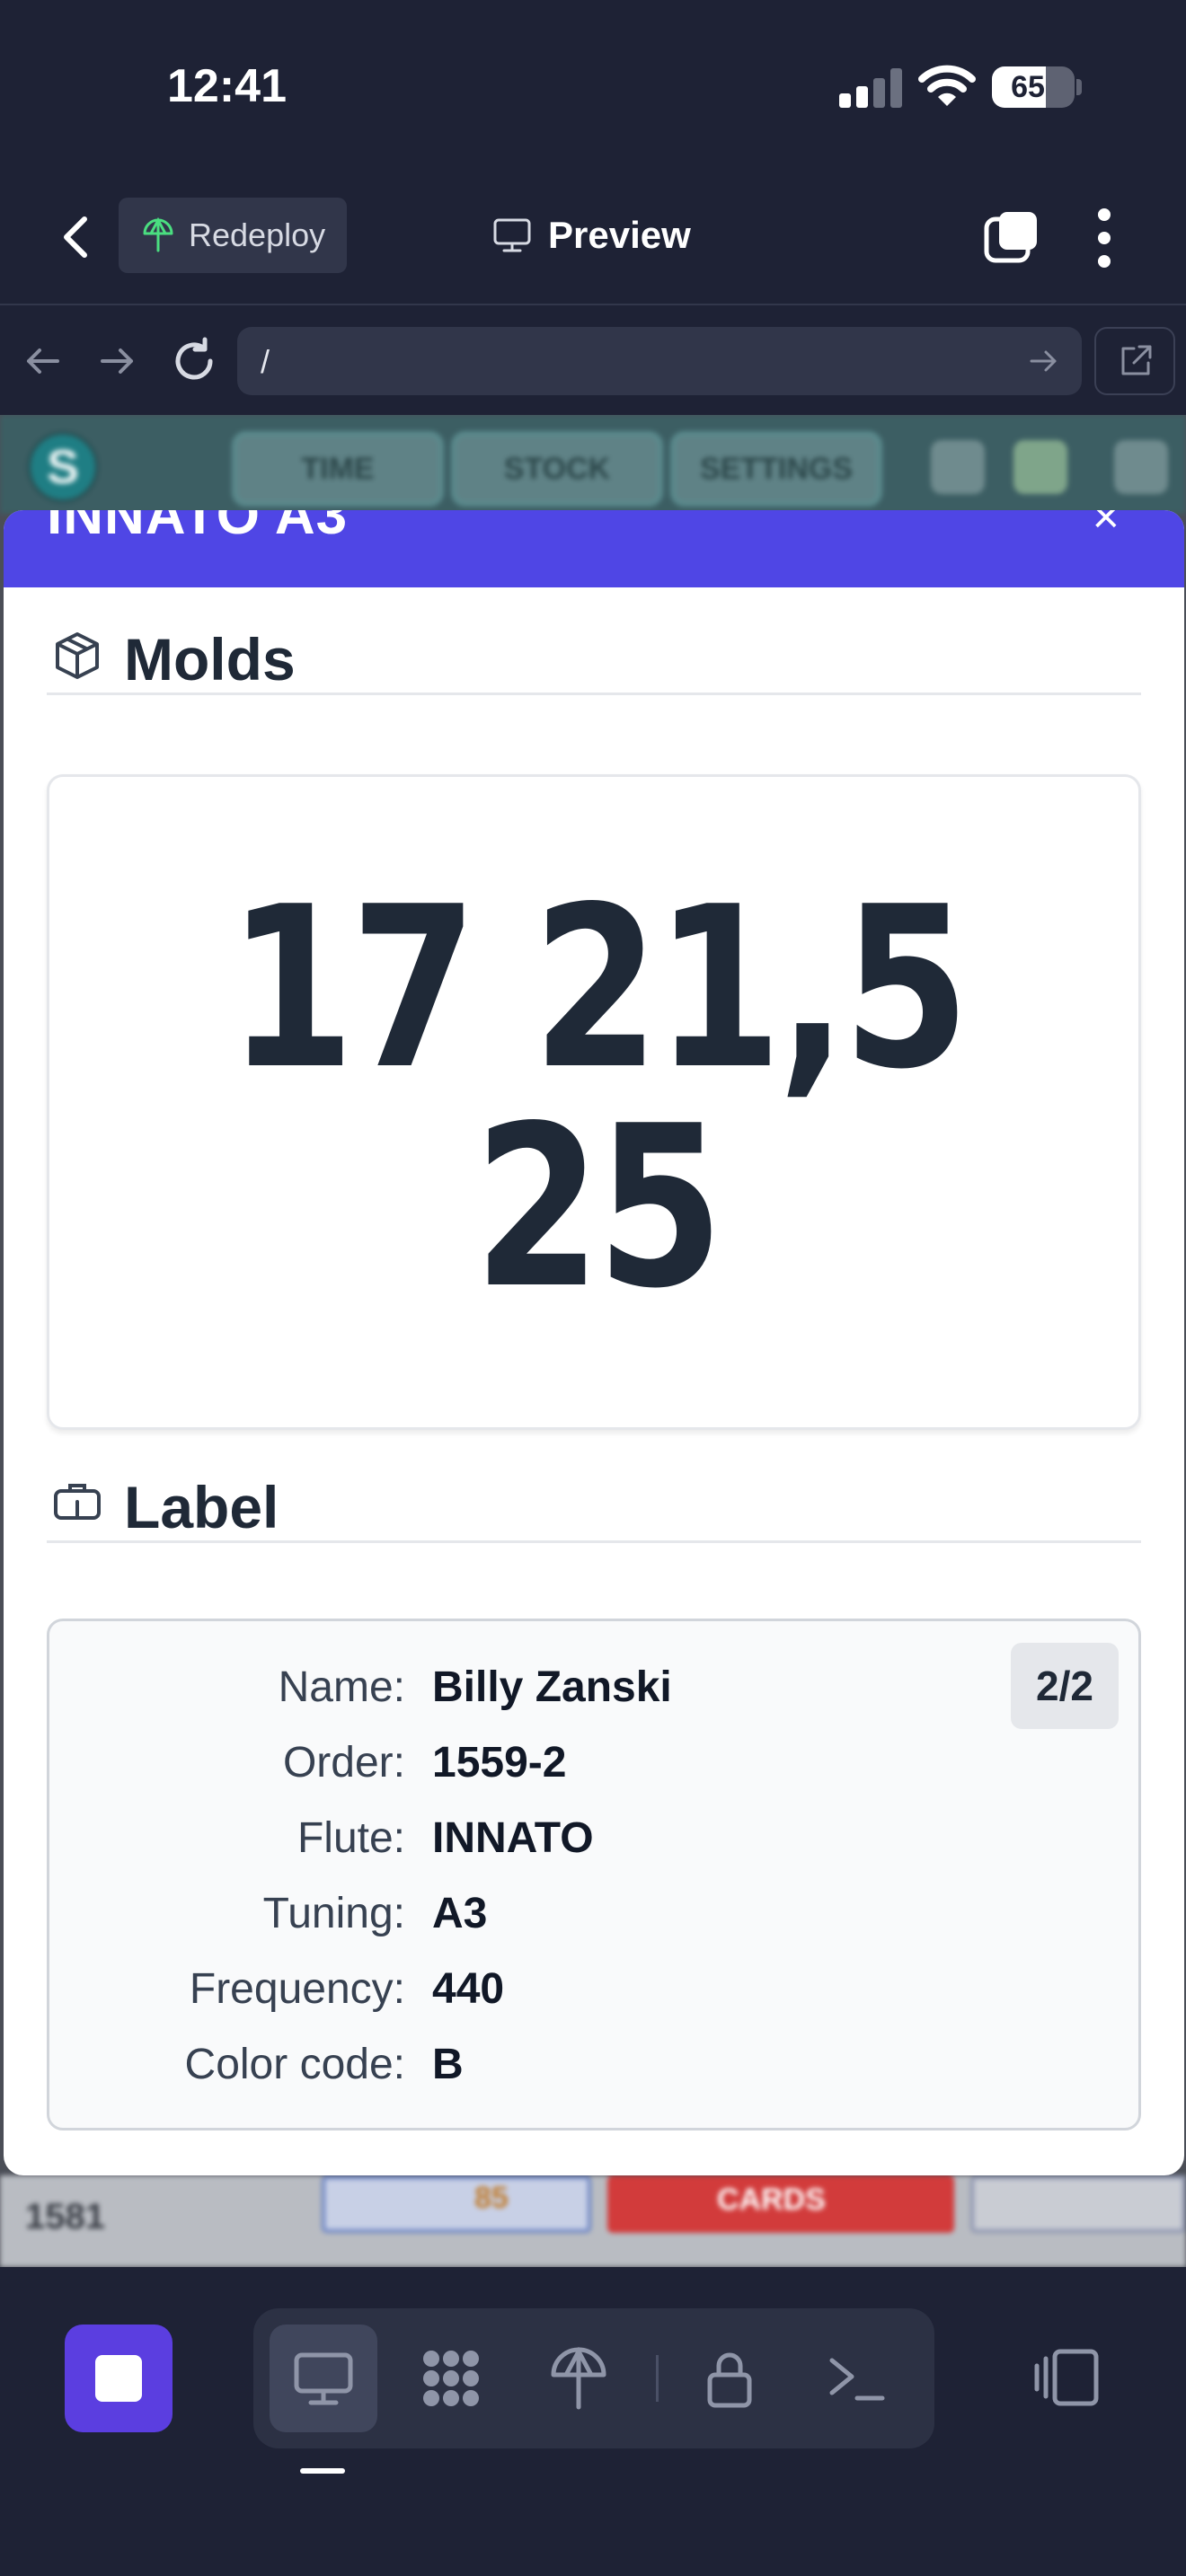 This screenshot has height=2576, width=1186. Describe the element at coordinates (198, 528) in the screenshot. I see `modal-title: INNATO A3` at that location.